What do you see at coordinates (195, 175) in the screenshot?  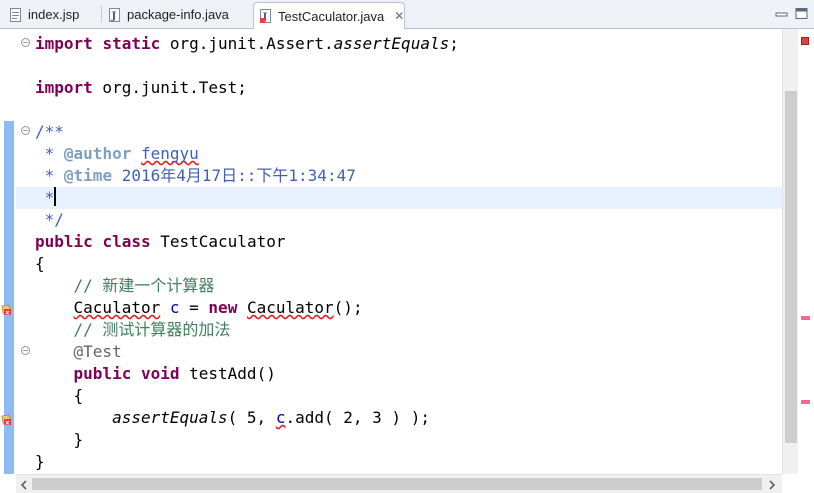 I see `code-line: * @time 2016年4月17日::下午1:34:47` at bounding box center [195, 175].